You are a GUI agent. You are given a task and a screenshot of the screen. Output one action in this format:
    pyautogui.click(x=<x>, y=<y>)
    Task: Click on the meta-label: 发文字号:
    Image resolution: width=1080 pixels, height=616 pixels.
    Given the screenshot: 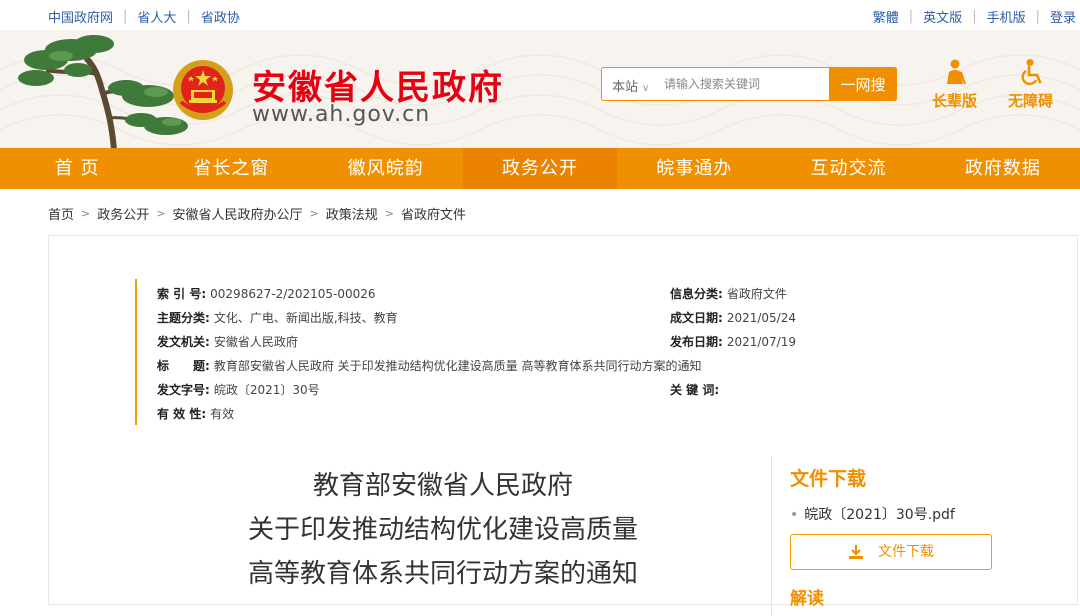 What is the action you would take?
    pyautogui.click(x=183, y=390)
    